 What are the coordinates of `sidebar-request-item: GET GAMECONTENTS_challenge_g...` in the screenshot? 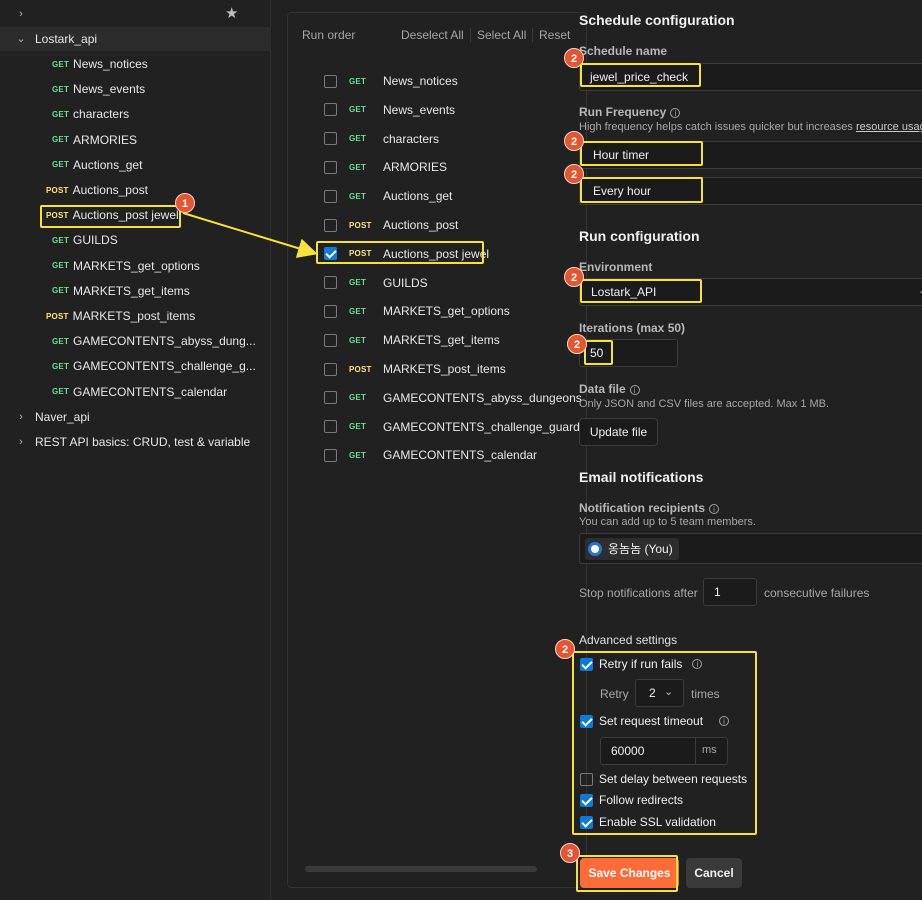 It's located at (135, 366).